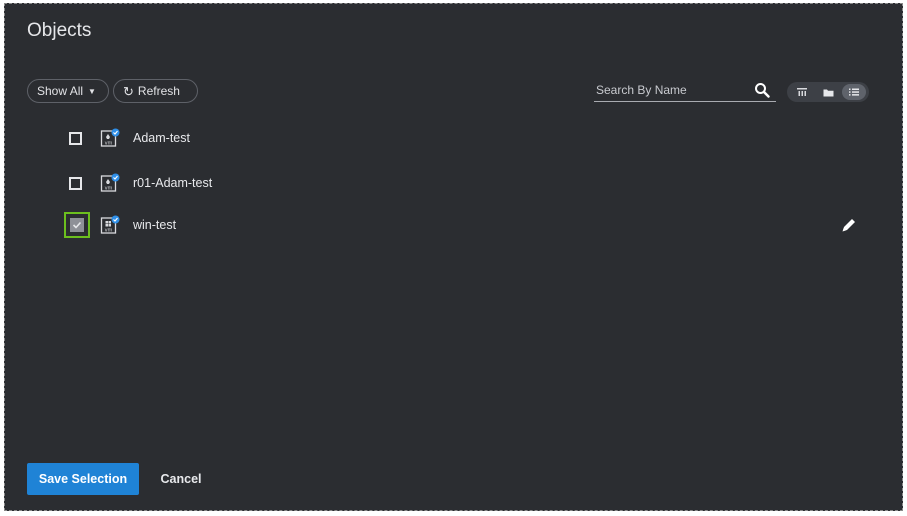 This screenshot has width=907, height=516. Describe the element at coordinates (83, 479) in the screenshot. I see `save-selection-button: Save Selection` at that location.